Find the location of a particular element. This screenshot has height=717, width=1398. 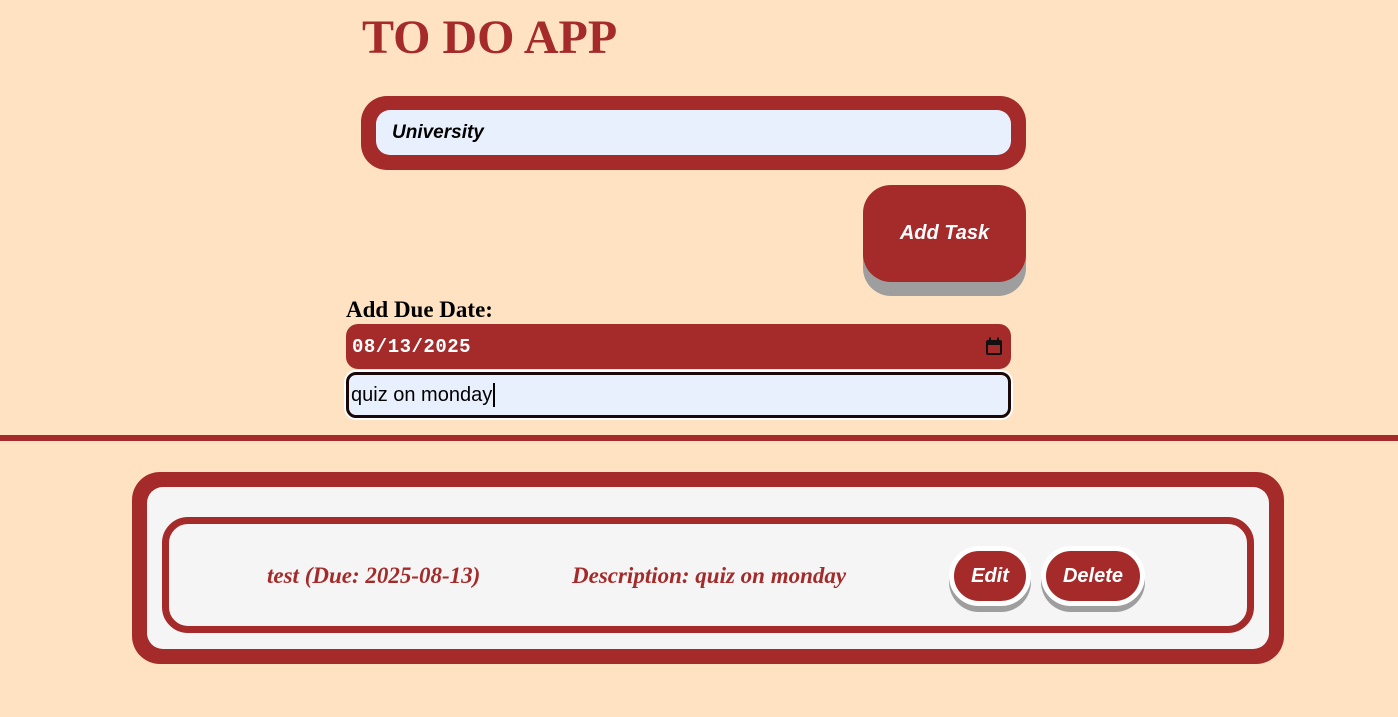

due-date-value: 08/13/2025 is located at coordinates (412, 346).